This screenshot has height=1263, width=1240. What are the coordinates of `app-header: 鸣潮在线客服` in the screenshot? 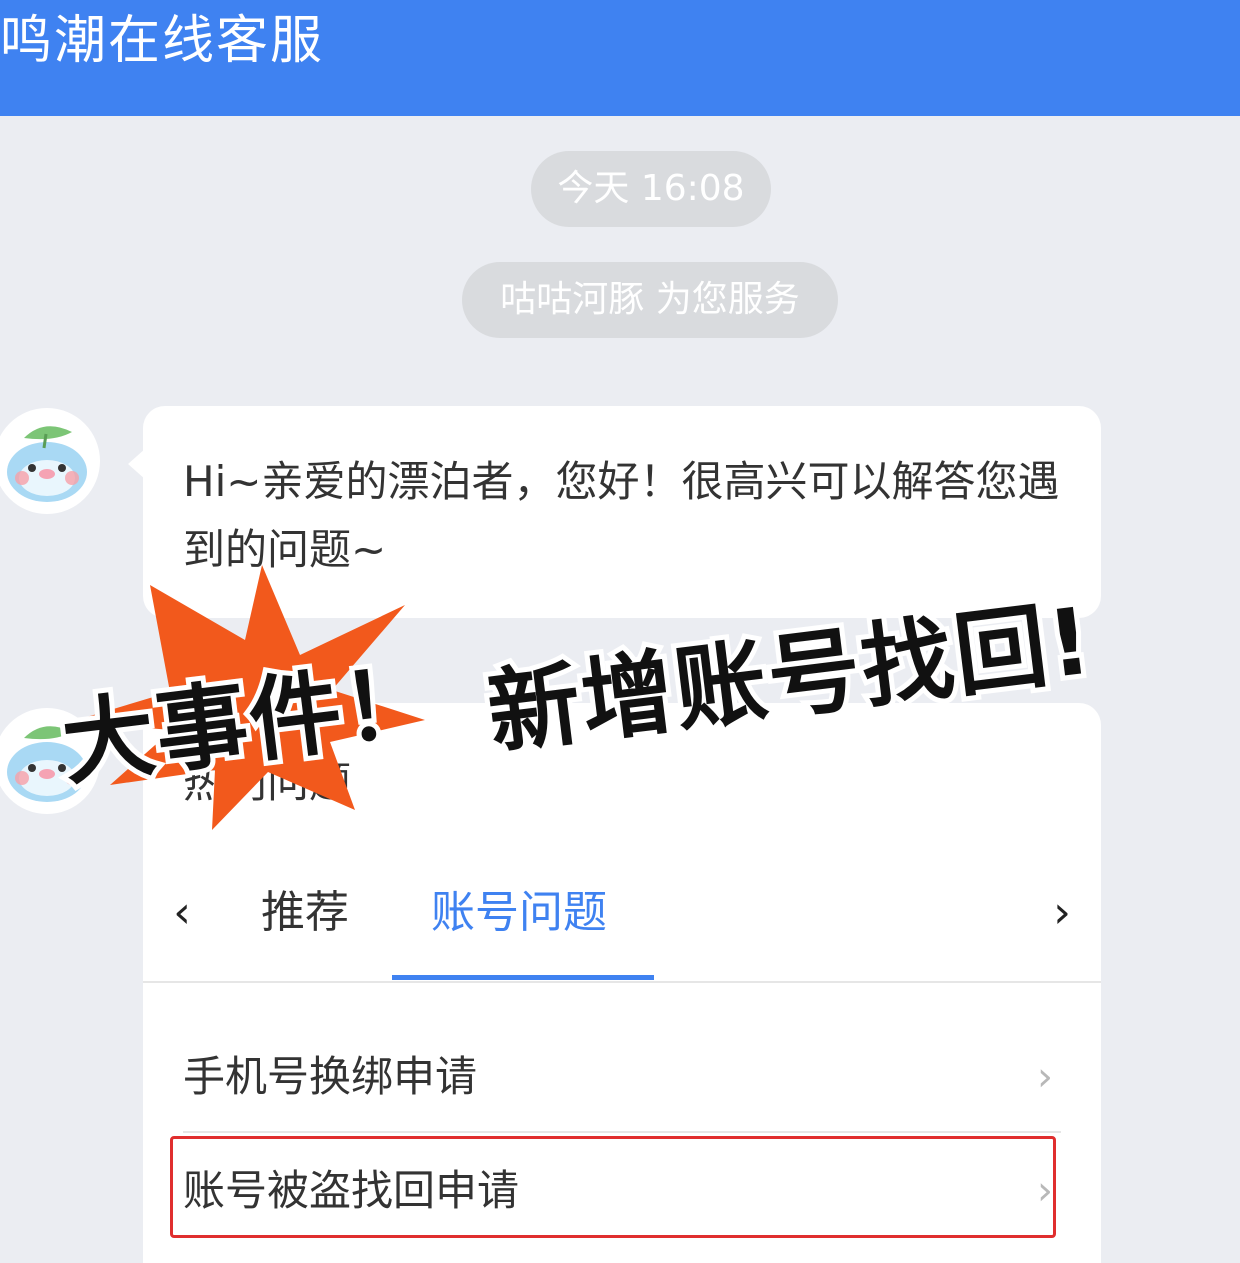 It's located at (620, 58).